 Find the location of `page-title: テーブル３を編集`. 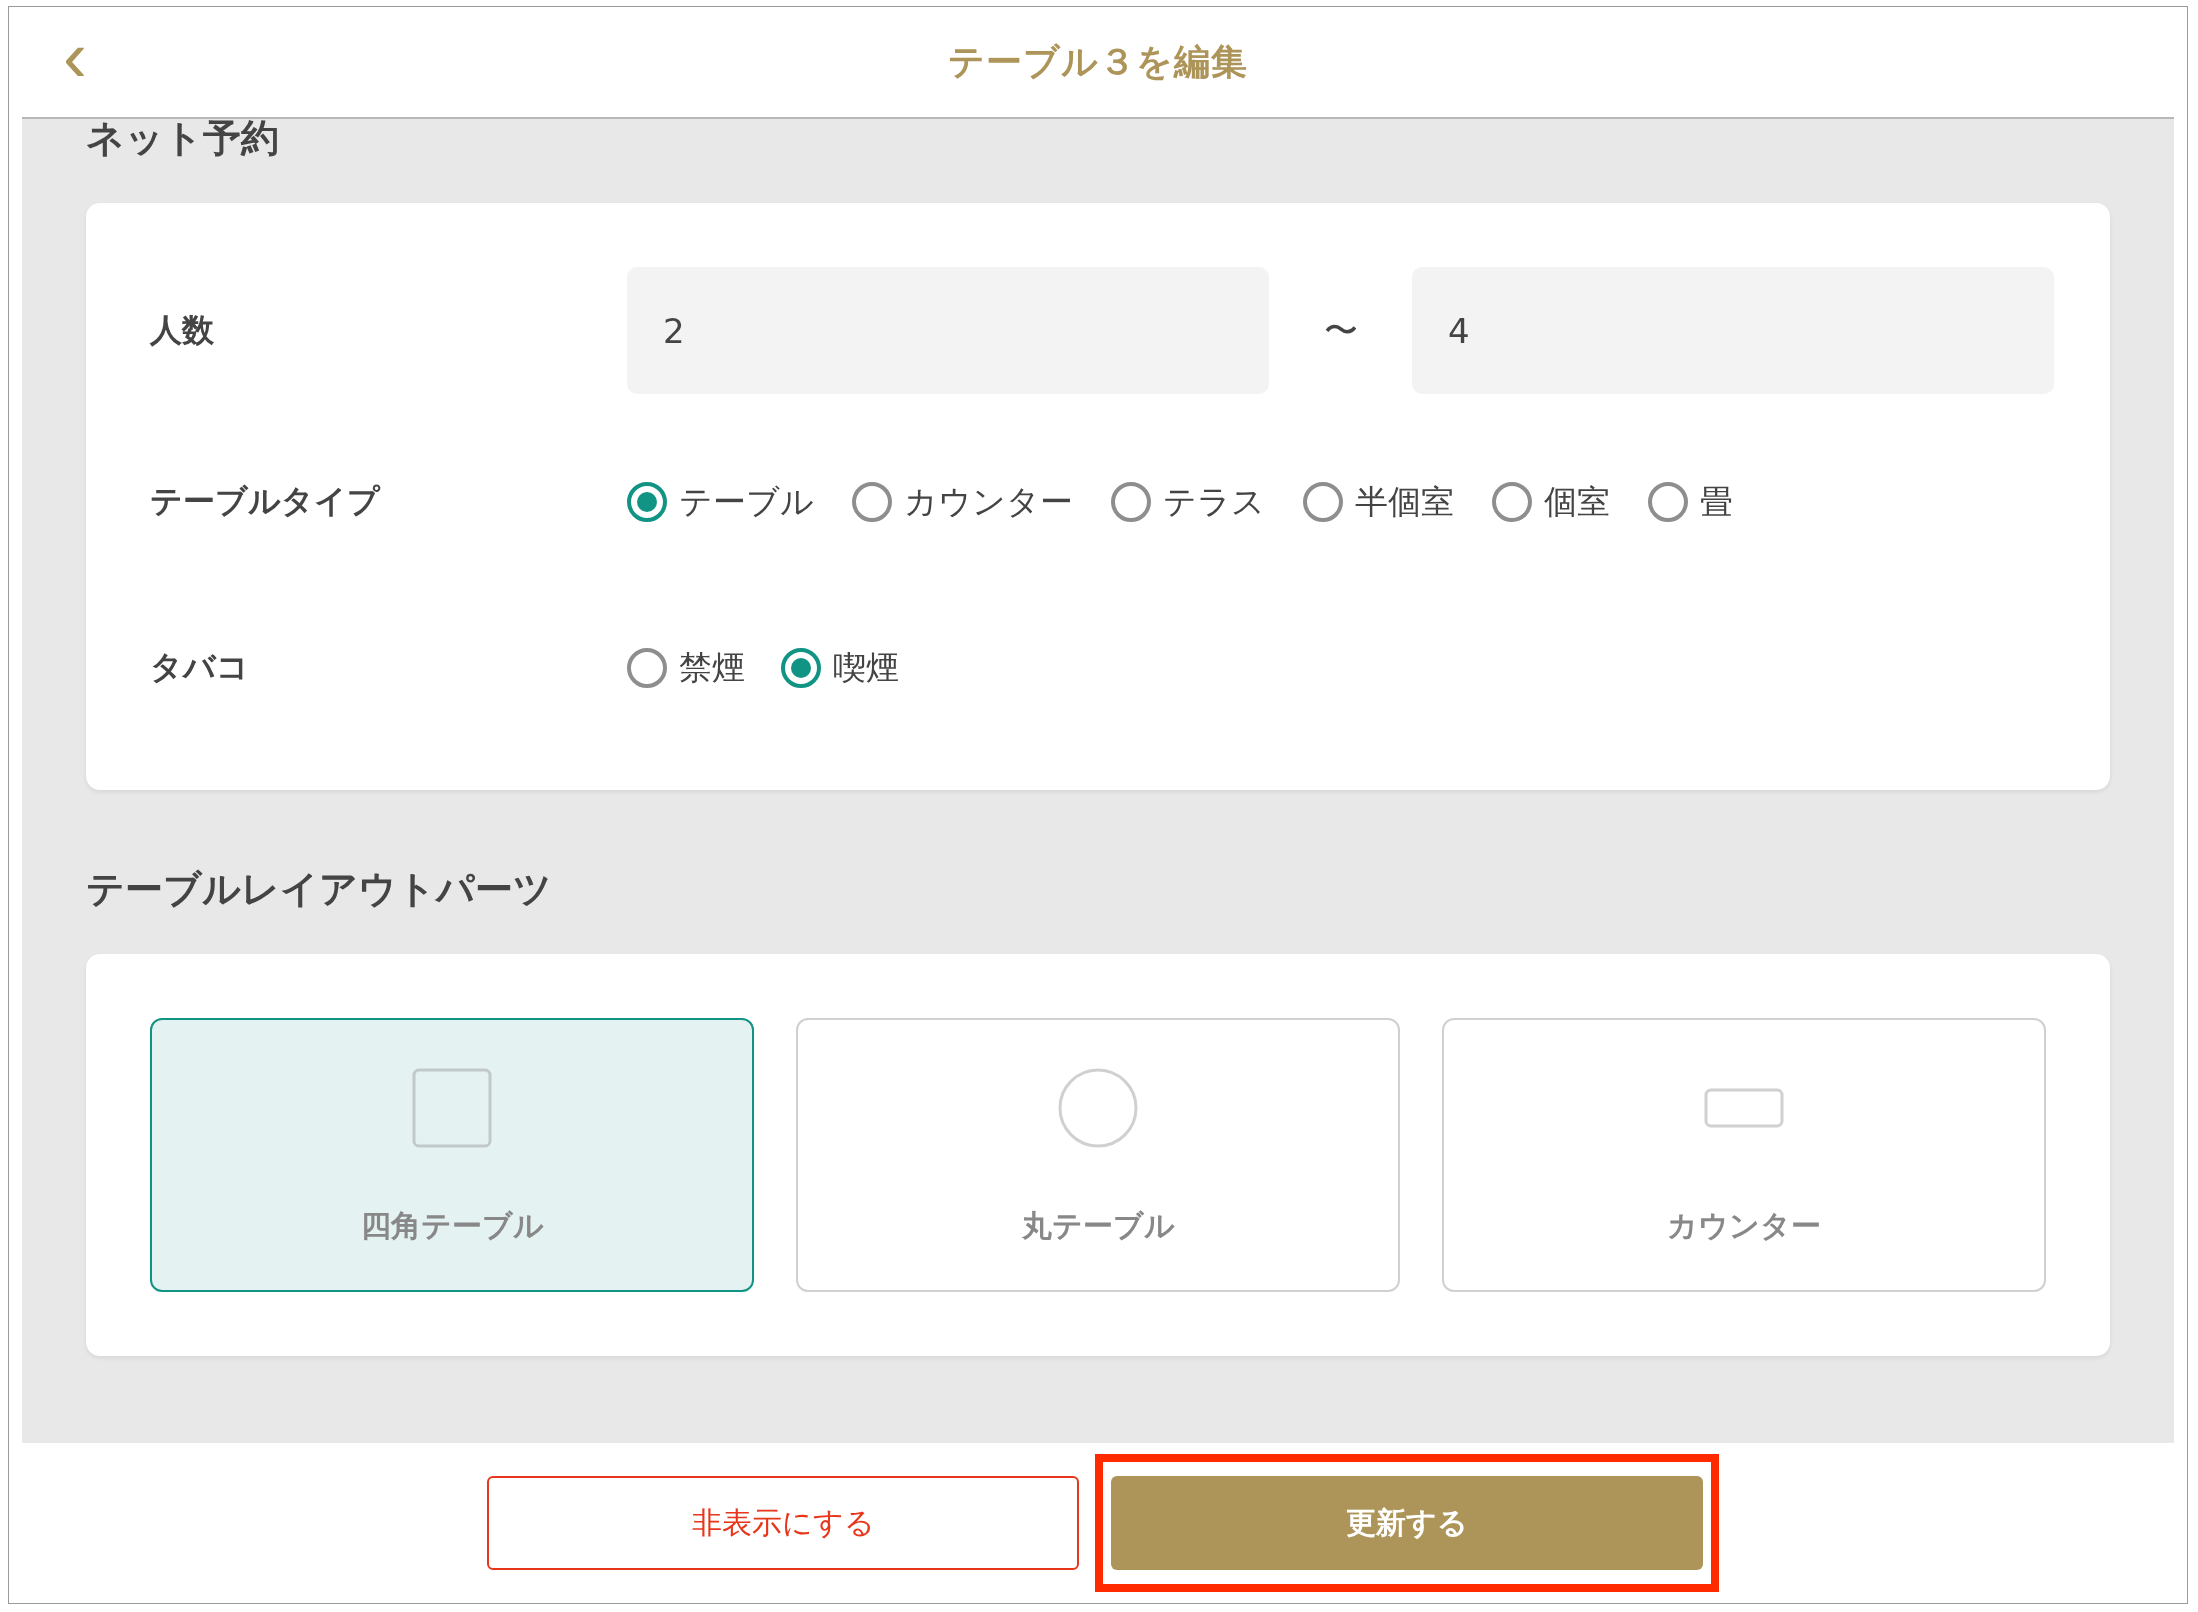

page-title: テーブル３を編集 is located at coordinates (1098, 61).